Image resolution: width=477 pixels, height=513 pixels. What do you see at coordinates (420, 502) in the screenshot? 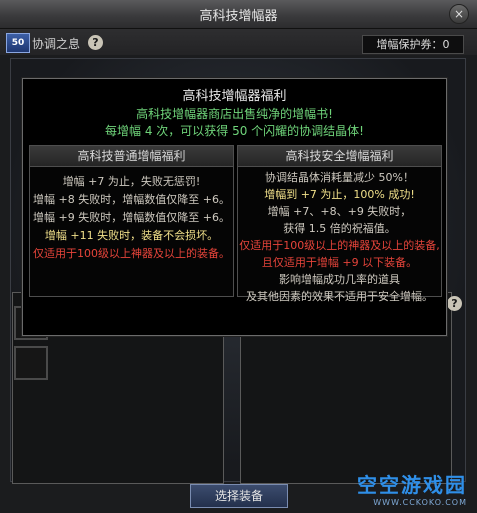
I see `watermark-url: WWW.CCKOKO.COM` at bounding box center [420, 502].